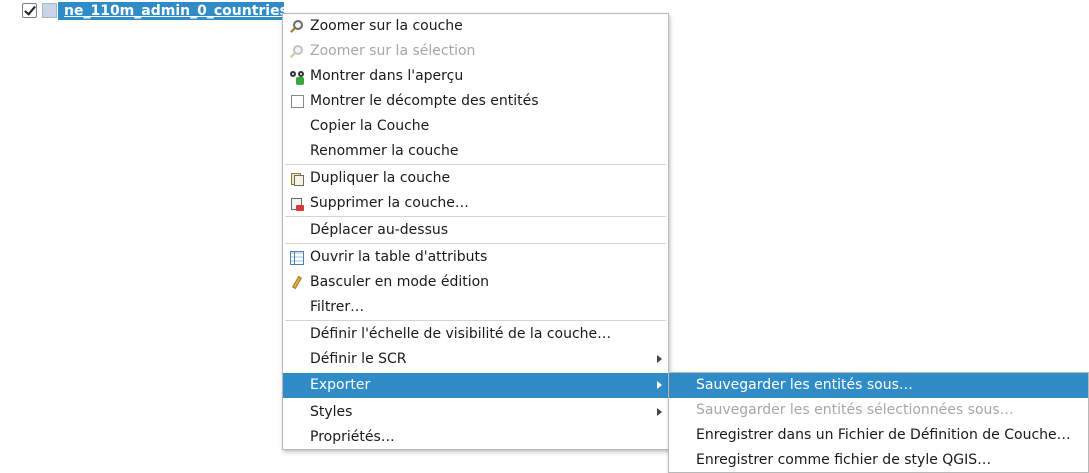 This screenshot has height=473, width=1089. Describe the element at coordinates (358, 359) in the screenshot. I see `menu-item-label: Définir le SCR` at that location.